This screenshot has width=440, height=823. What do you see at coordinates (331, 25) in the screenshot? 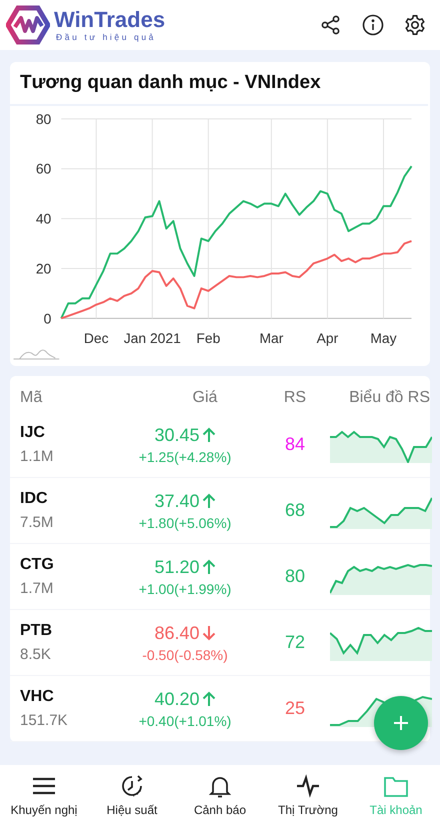
I see `share-icon` at bounding box center [331, 25].